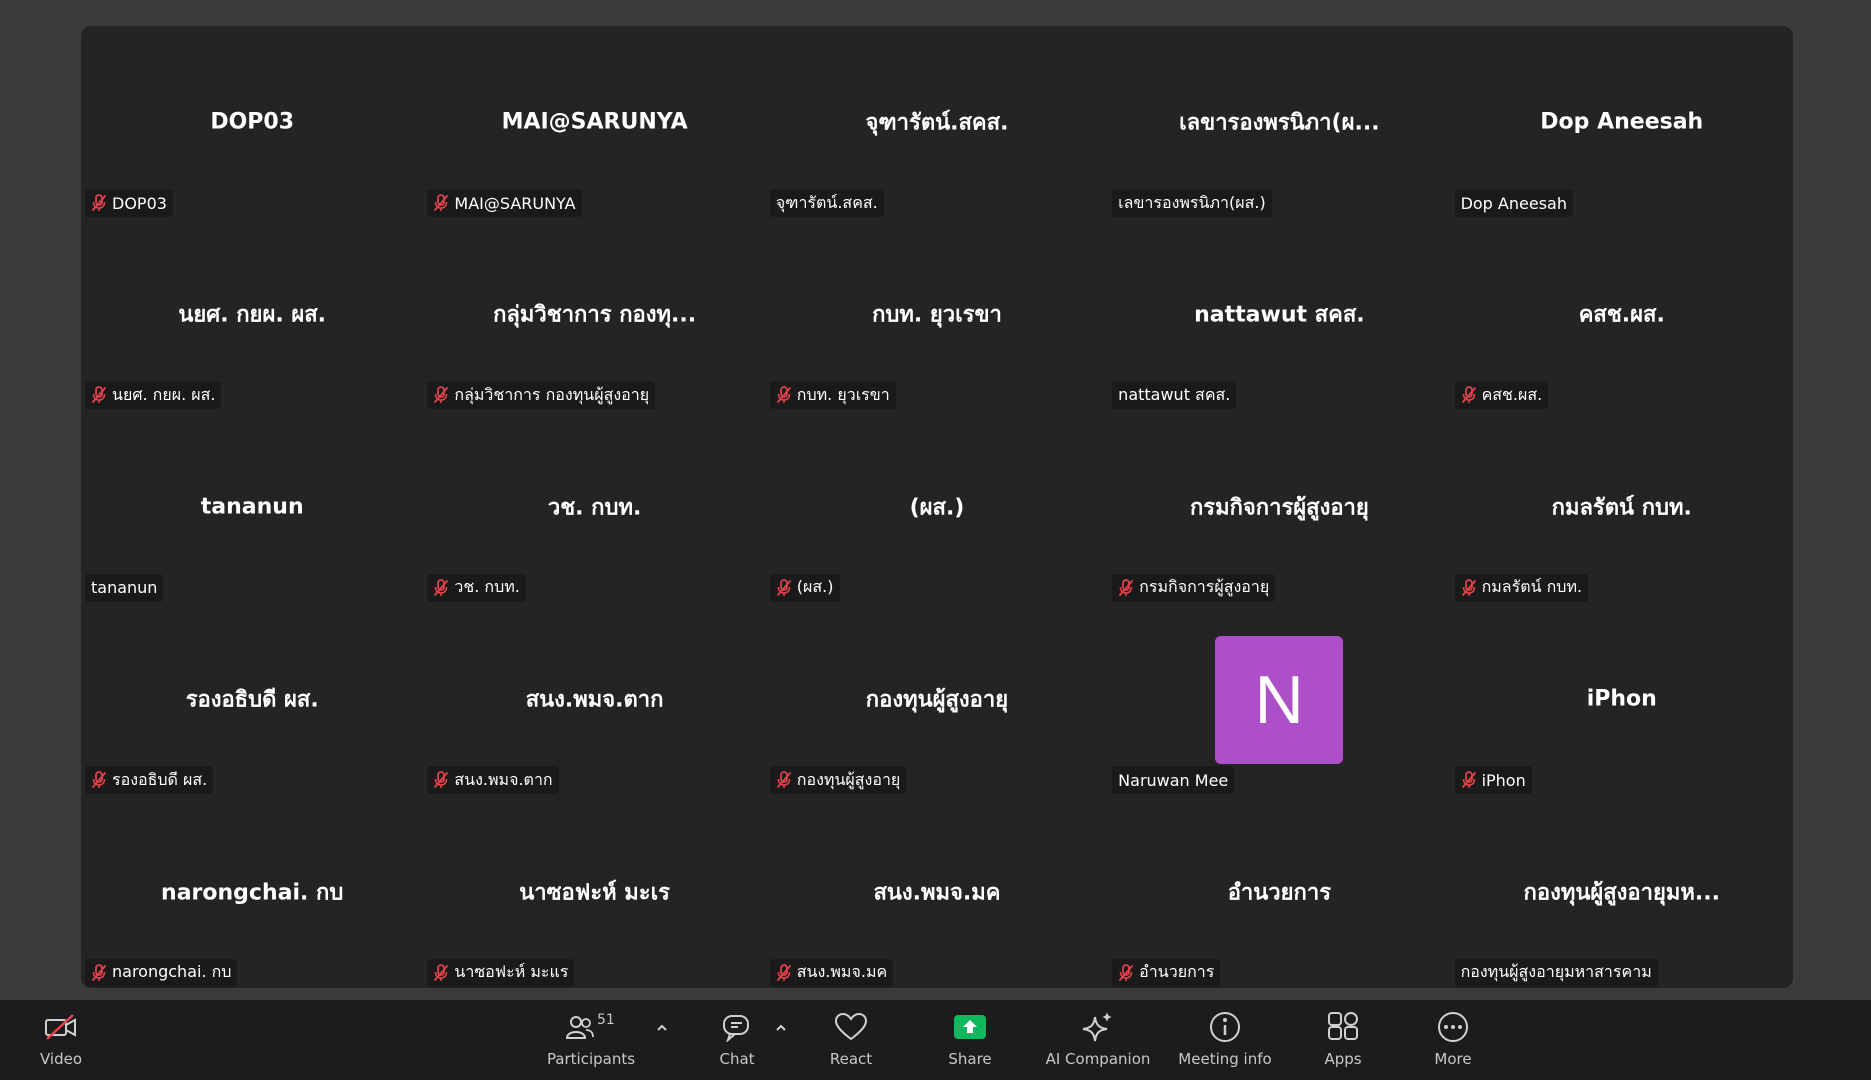  I want to click on participant-label-text: กลุ่มวิชาการ กองทุนผู้สูงอายุ, so click(552, 394).